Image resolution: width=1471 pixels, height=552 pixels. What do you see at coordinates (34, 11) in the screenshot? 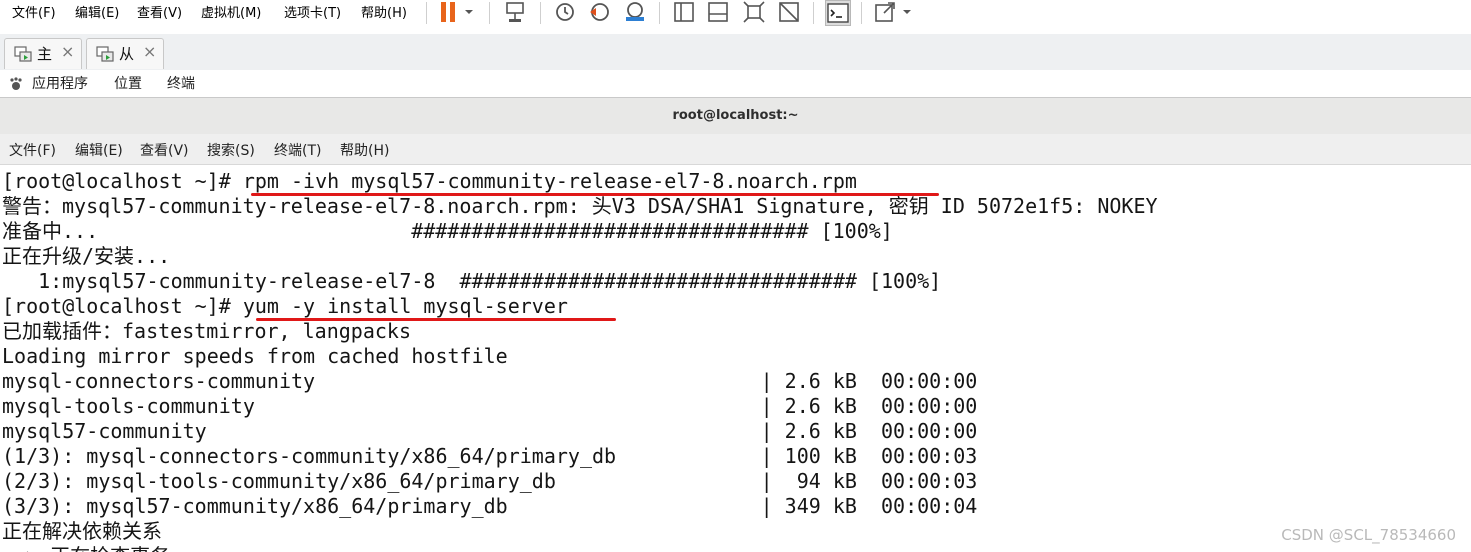
I see `vm-menu-file: 文件(F)` at bounding box center [34, 11].